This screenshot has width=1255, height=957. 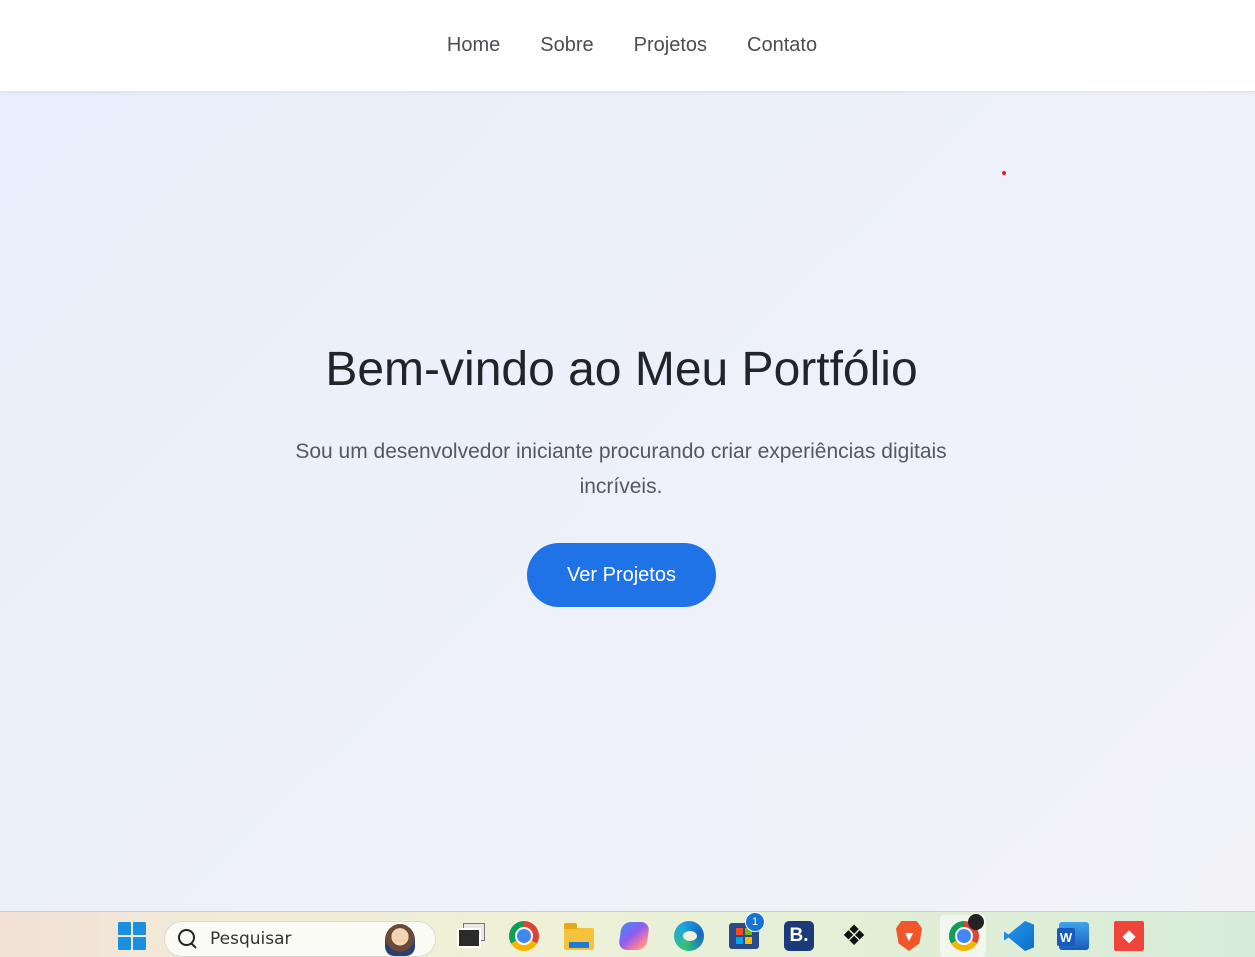 I want to click on anydesk-icon: ◆, so click(x=1129, y=936).